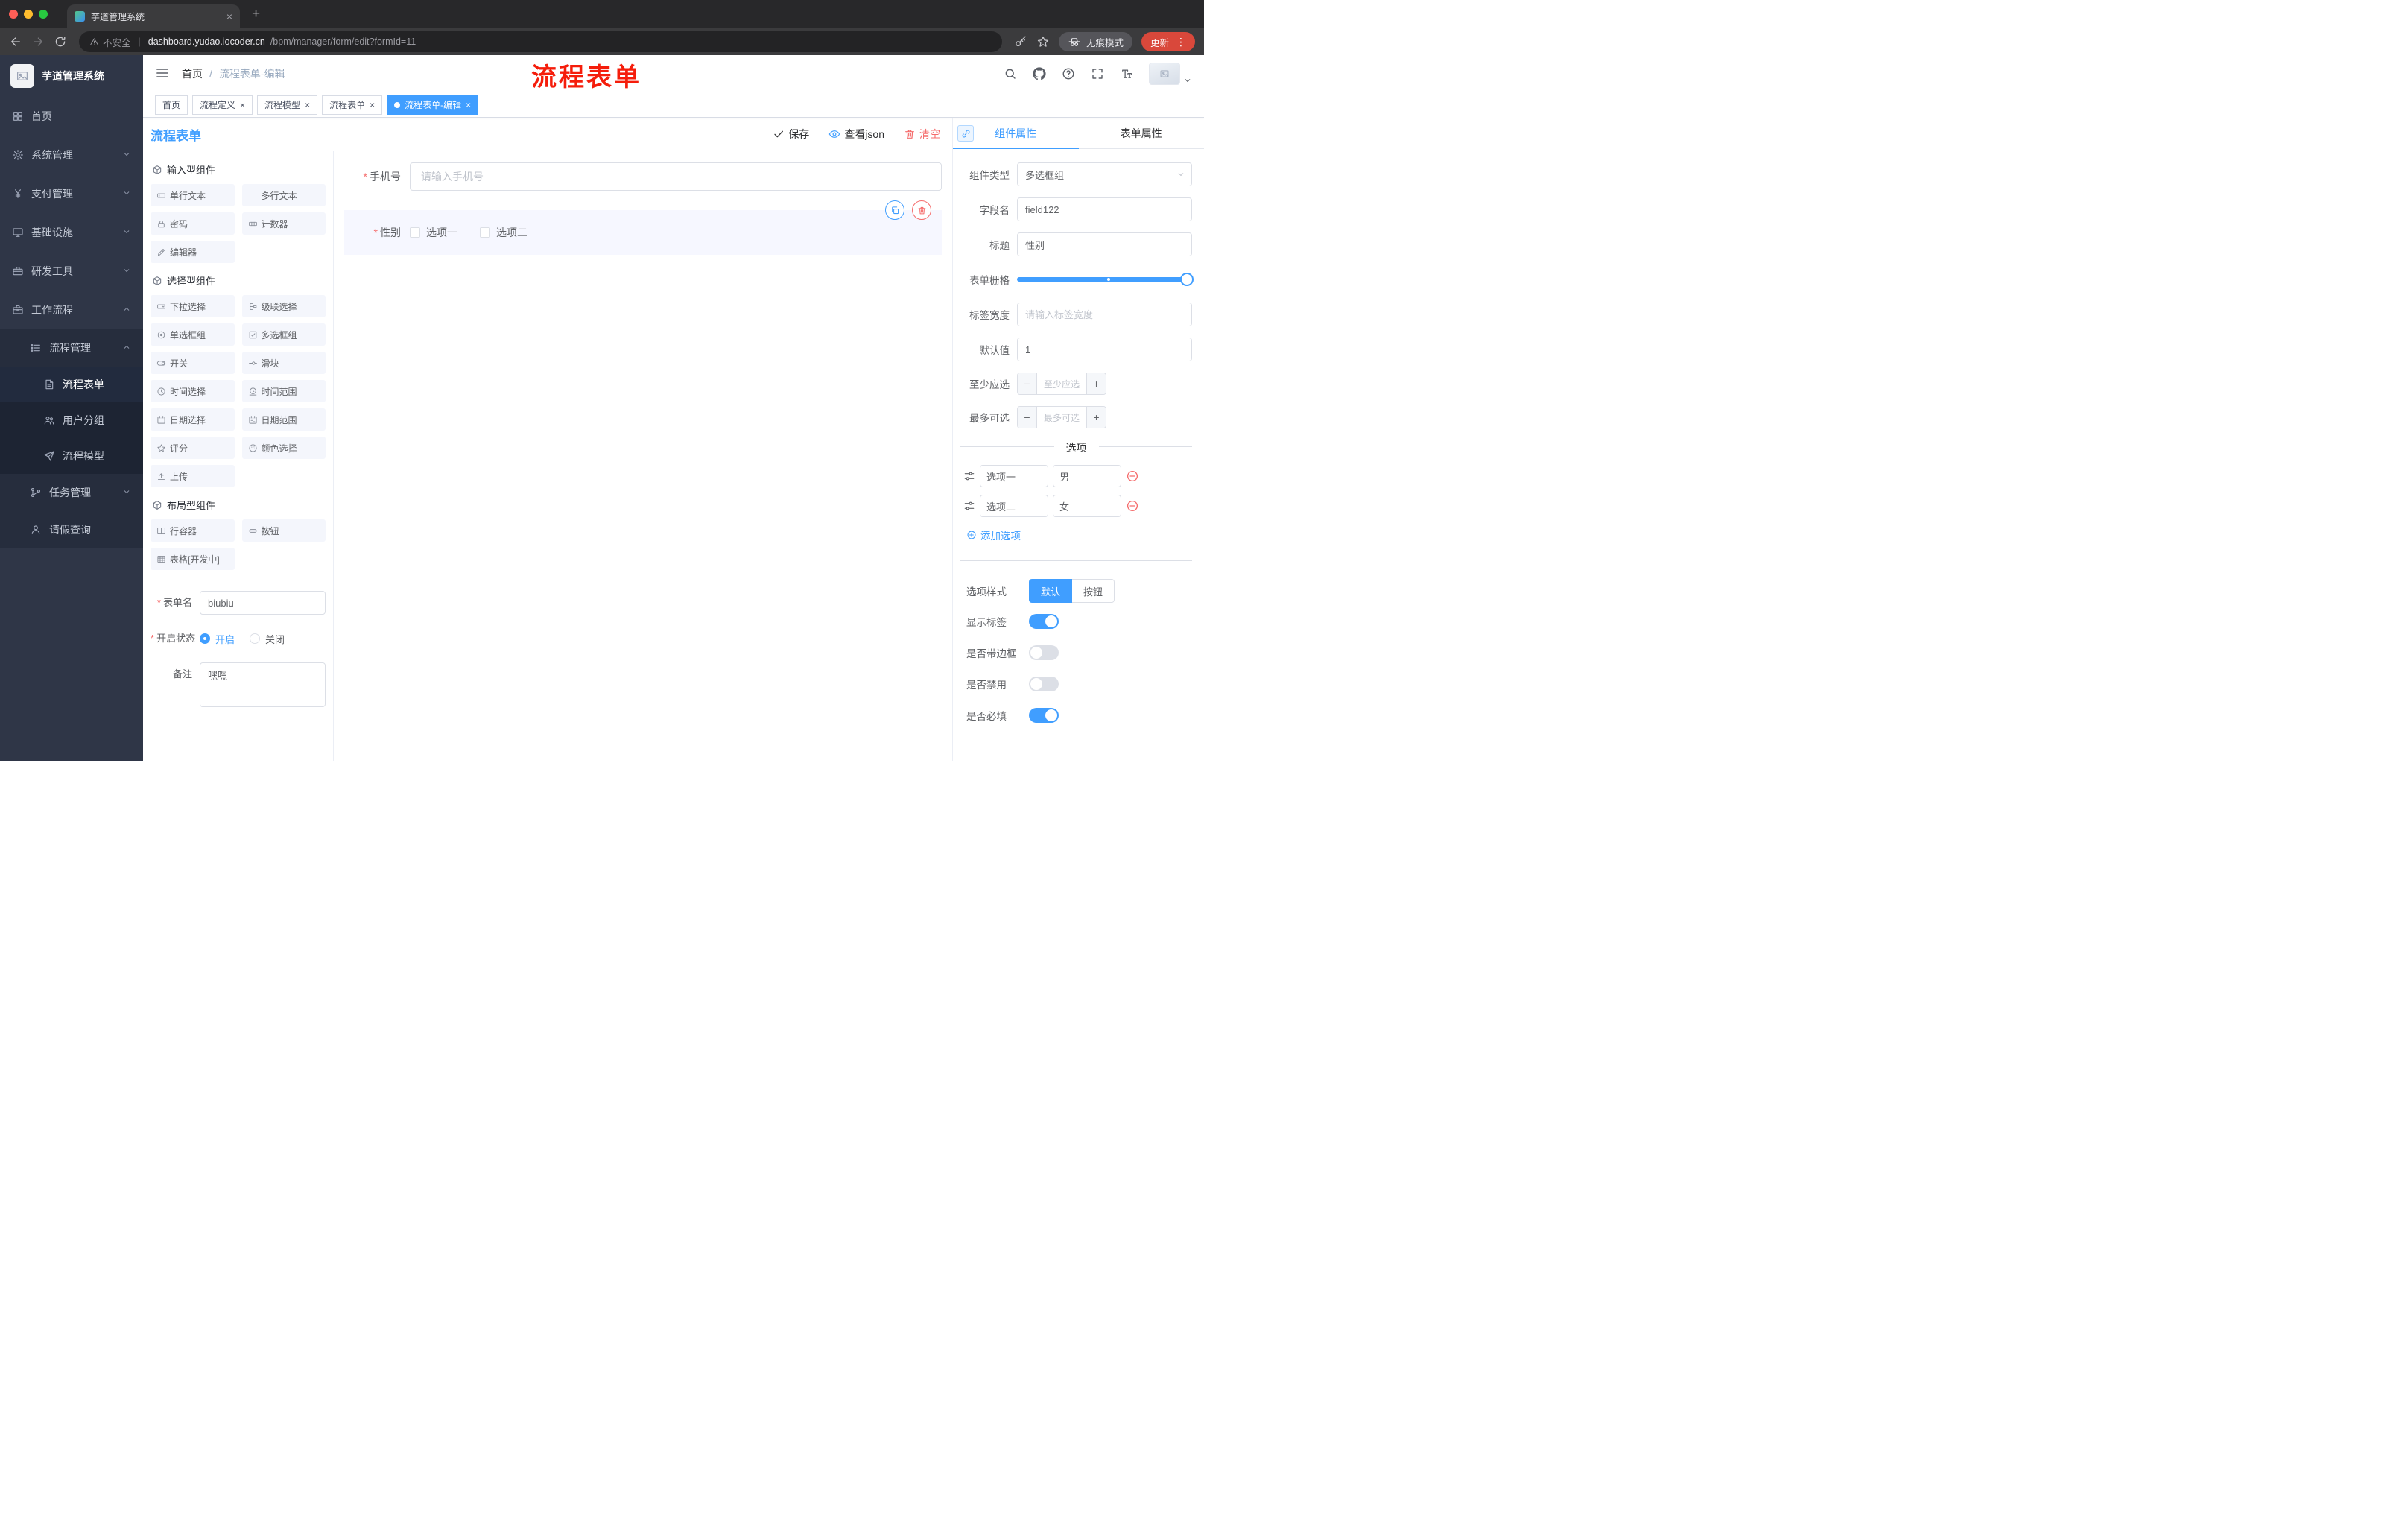  What do you see at coordinates (110, 42) in the screenshot?
I see `security-indicator: 不安全` at bounding box center [110, 42].